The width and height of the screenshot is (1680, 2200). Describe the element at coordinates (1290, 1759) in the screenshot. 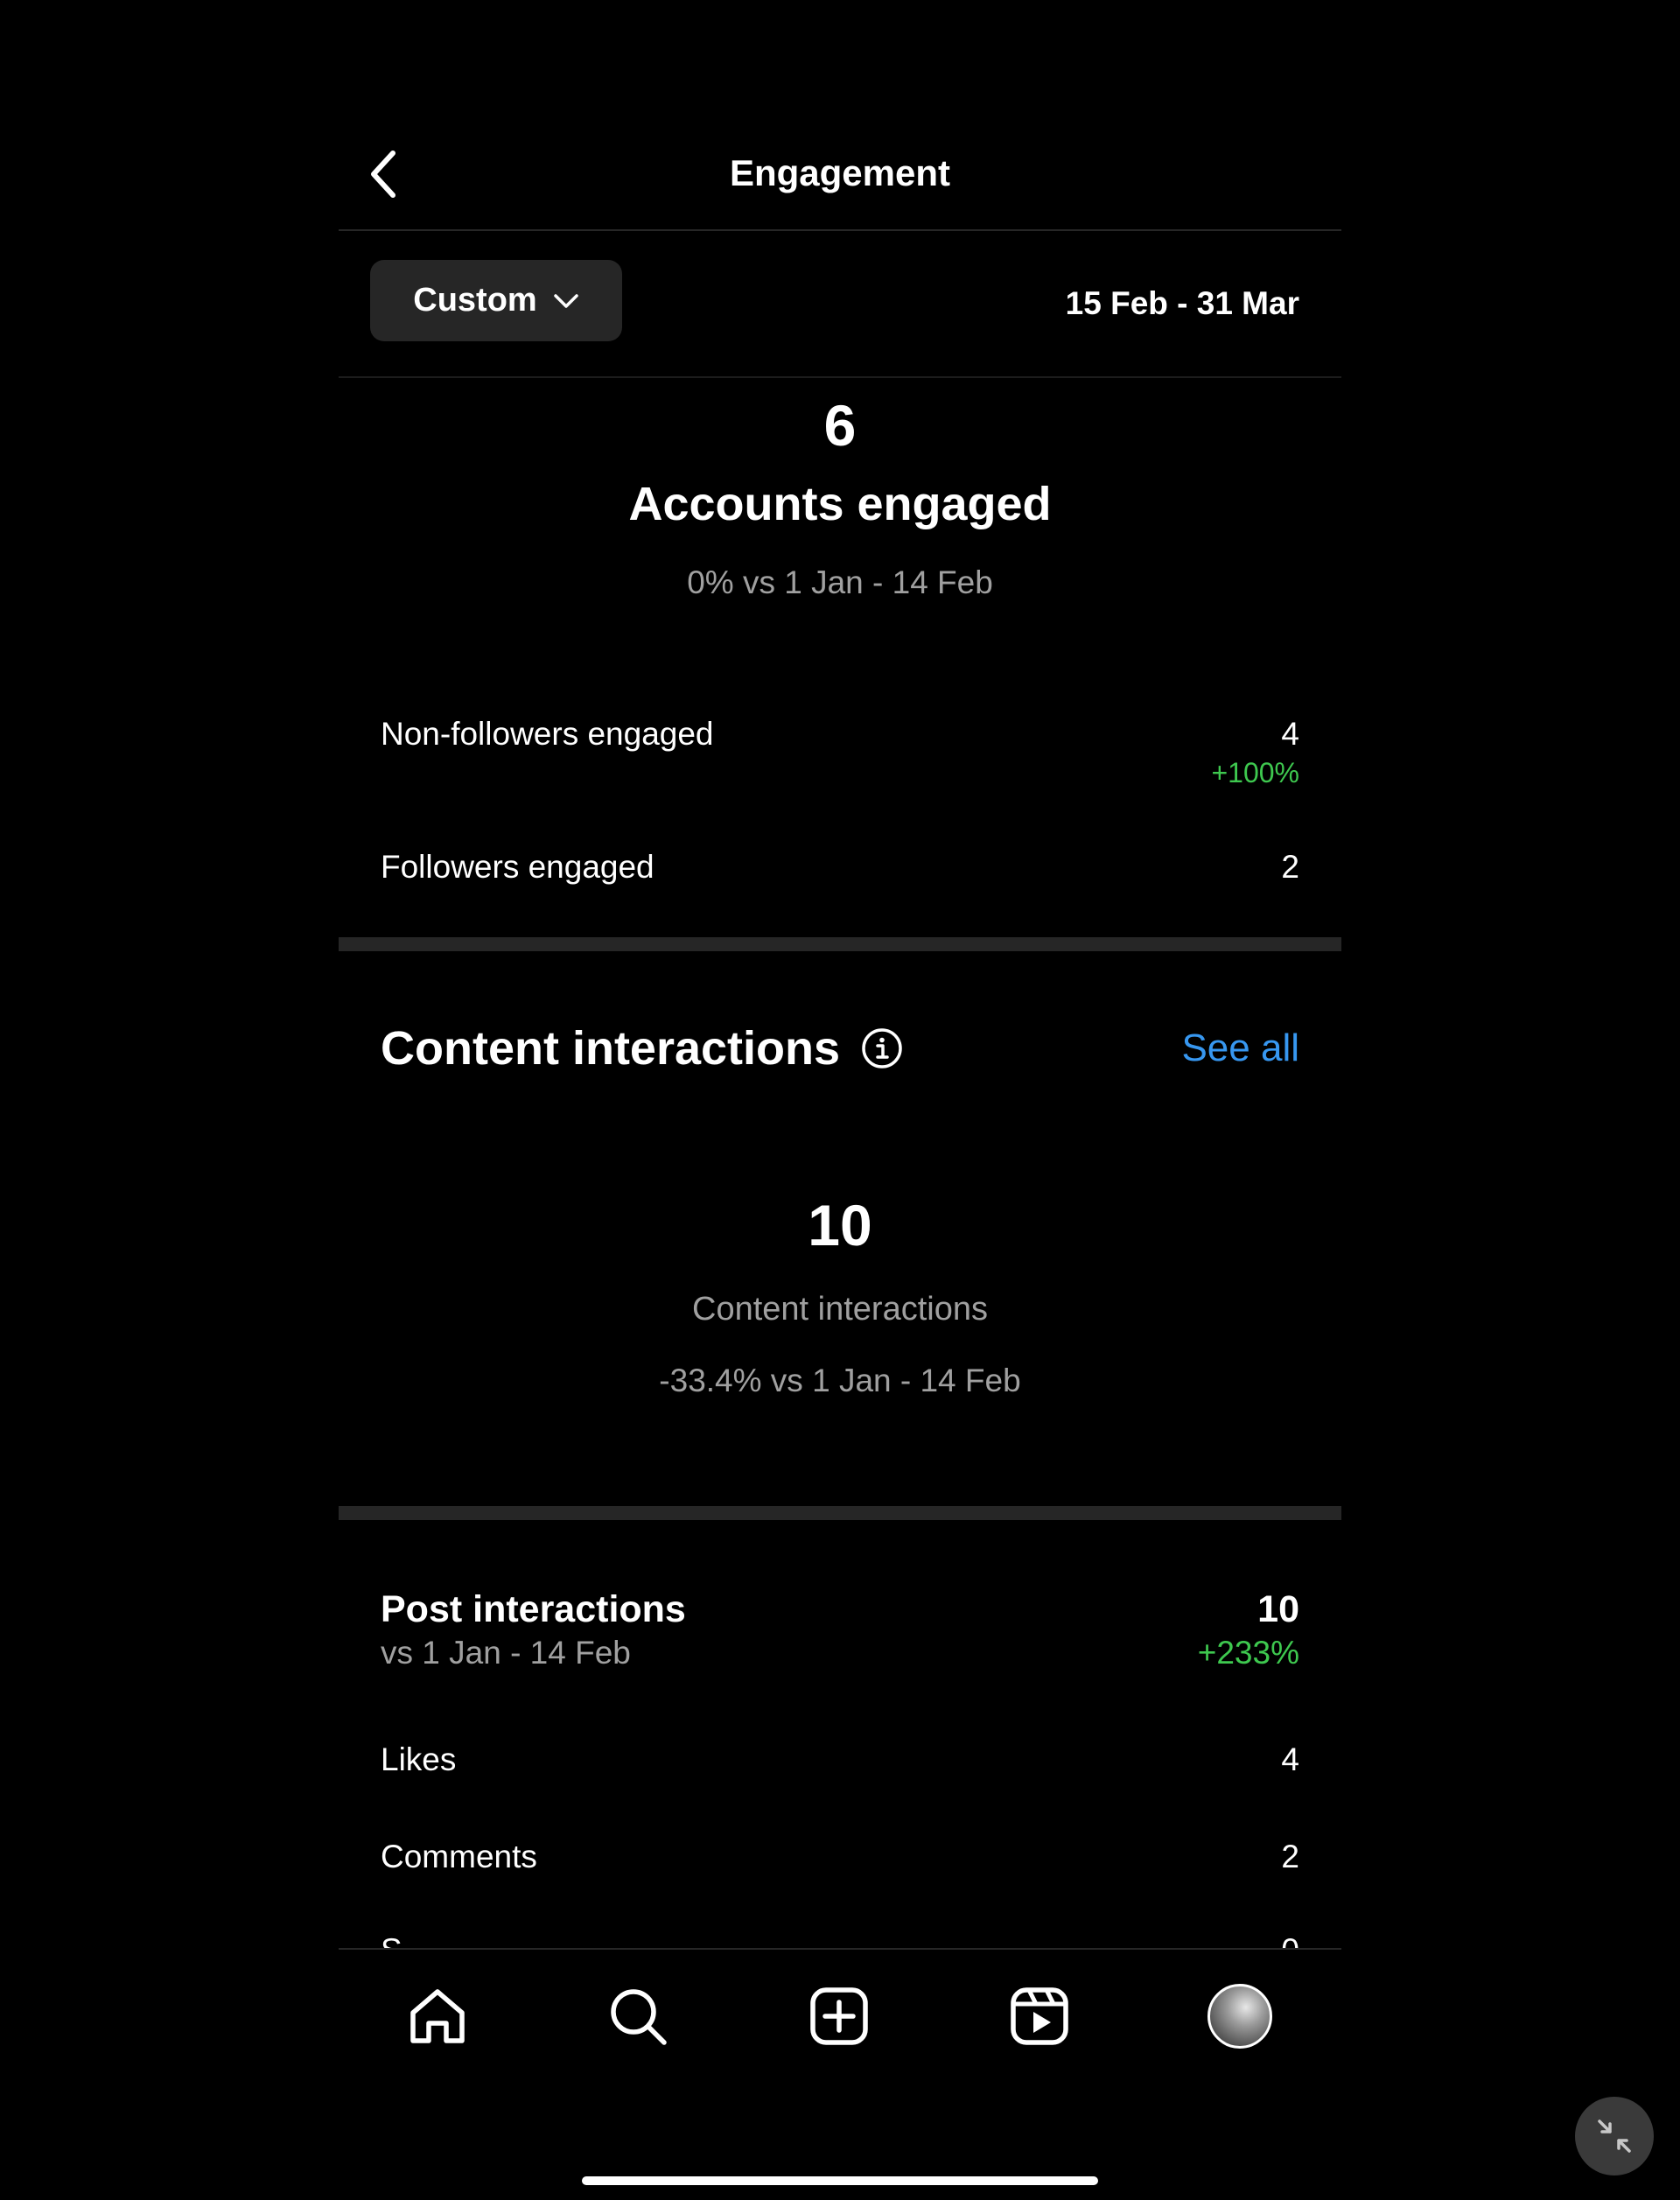

I see `likes-value: 4` at that location.